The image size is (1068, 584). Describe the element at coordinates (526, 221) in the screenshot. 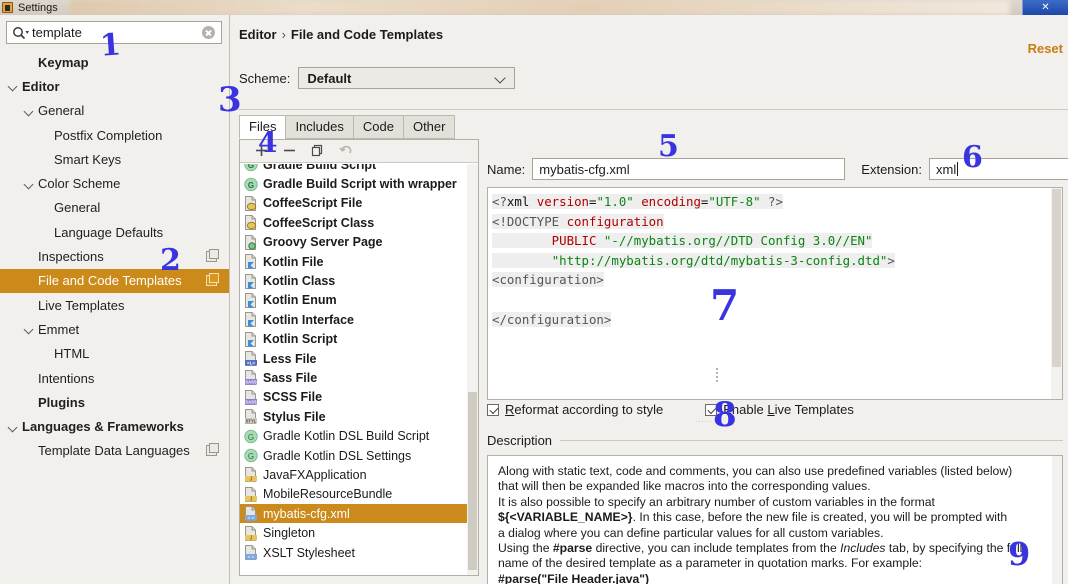

I see `code-l2-doctype: <!DOCTYPE` at that location.